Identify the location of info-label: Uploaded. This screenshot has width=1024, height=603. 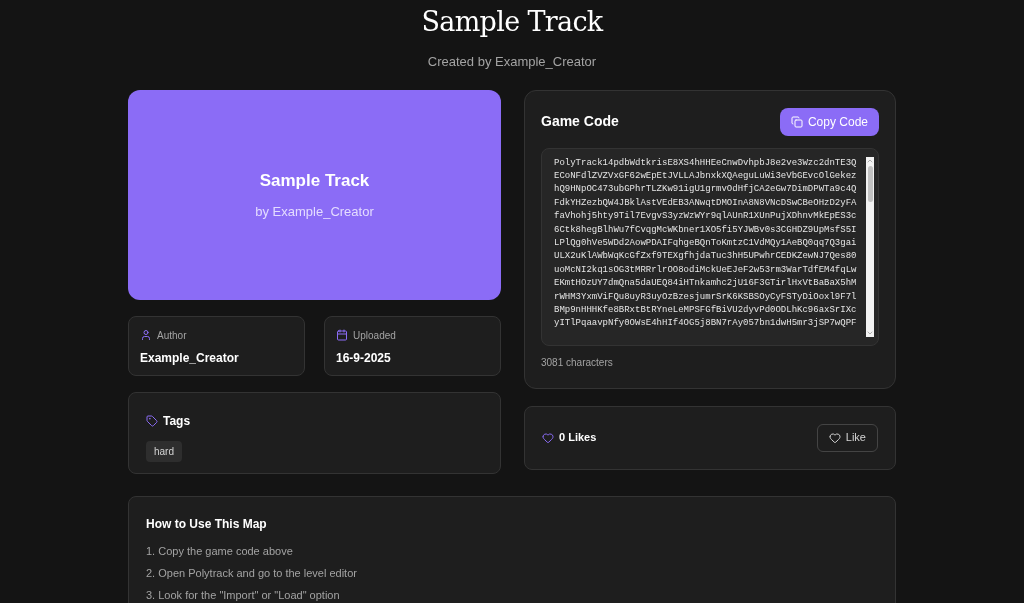
(374, 335).